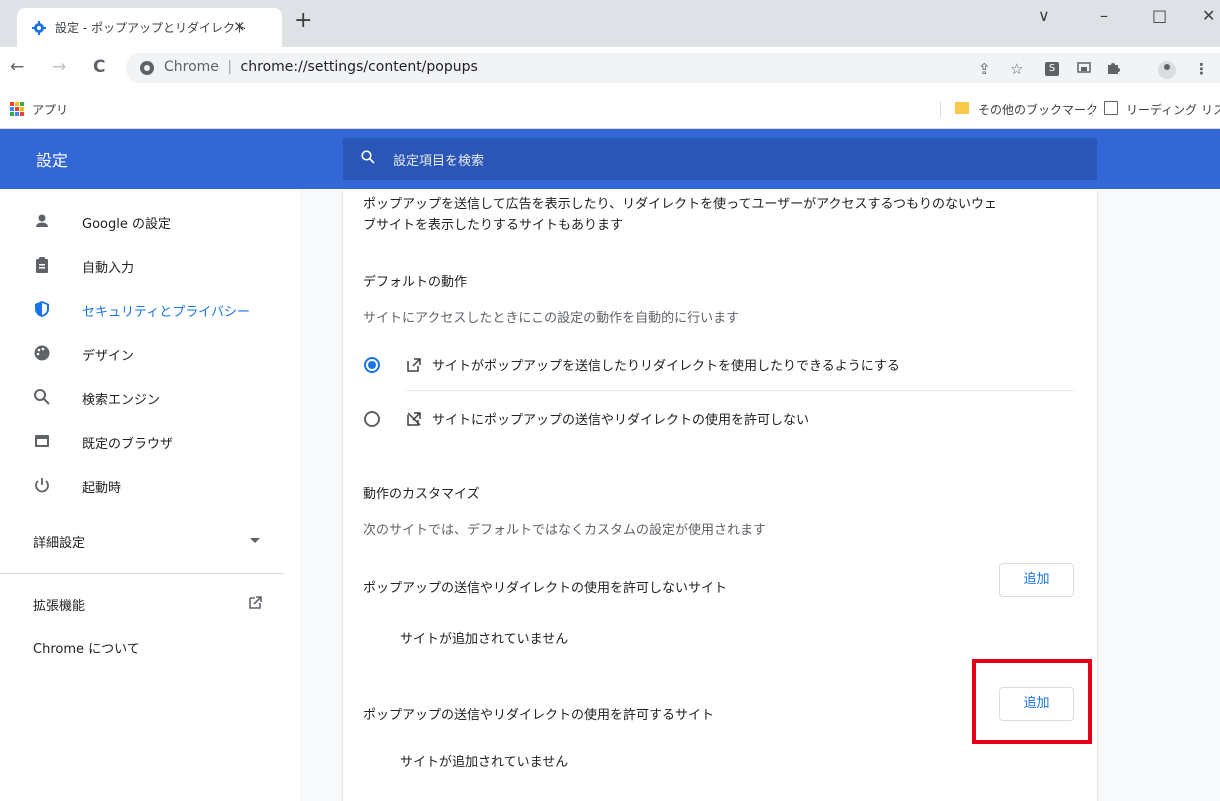 Image resolution: width=1220 pixels, height=801 pixels. What do you see at coordinates (59, 67) in the screenshot?
I see `forward-icon: →` at bounding box center [59, 67].